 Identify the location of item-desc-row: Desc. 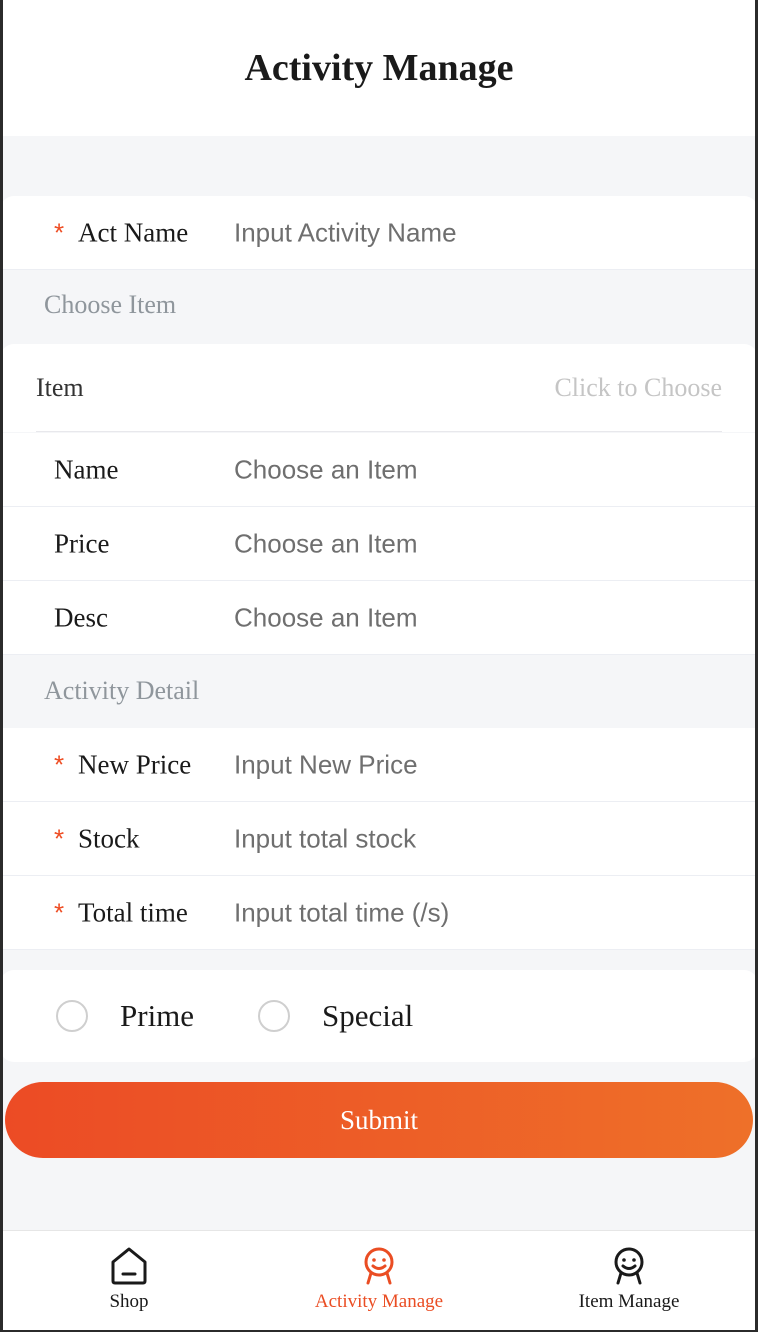
(379, 618).